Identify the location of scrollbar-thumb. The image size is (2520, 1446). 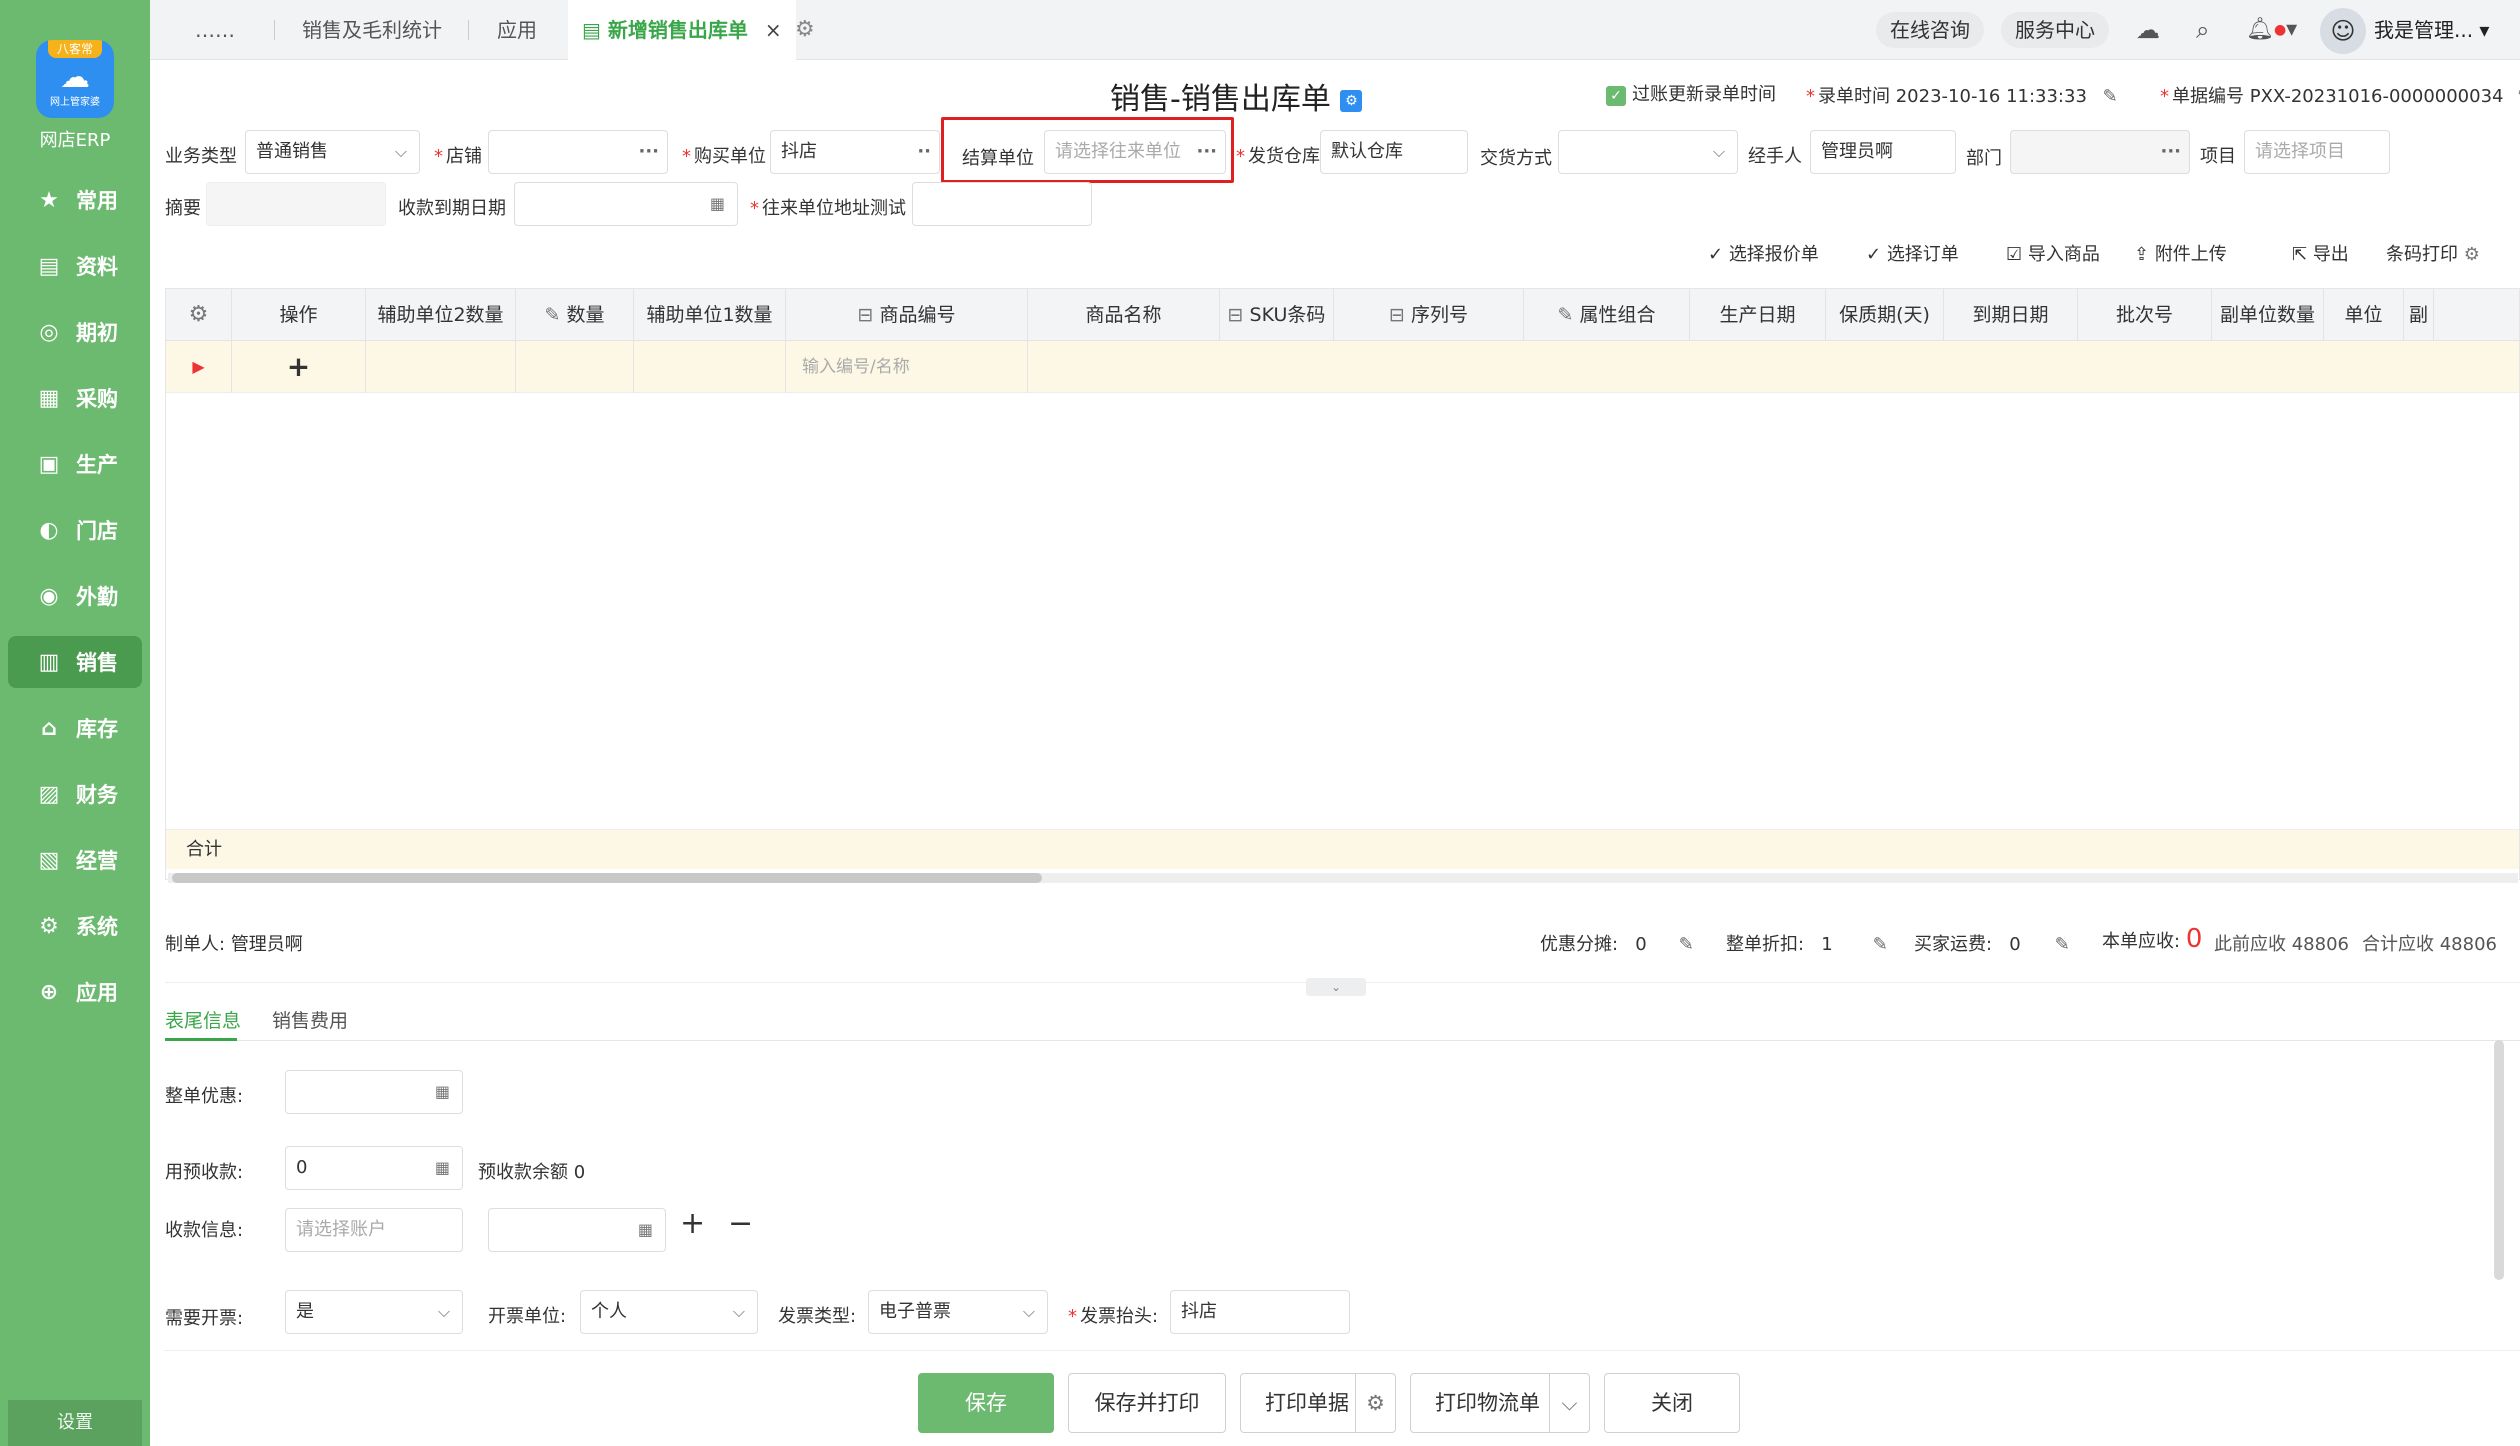
(607, 878).